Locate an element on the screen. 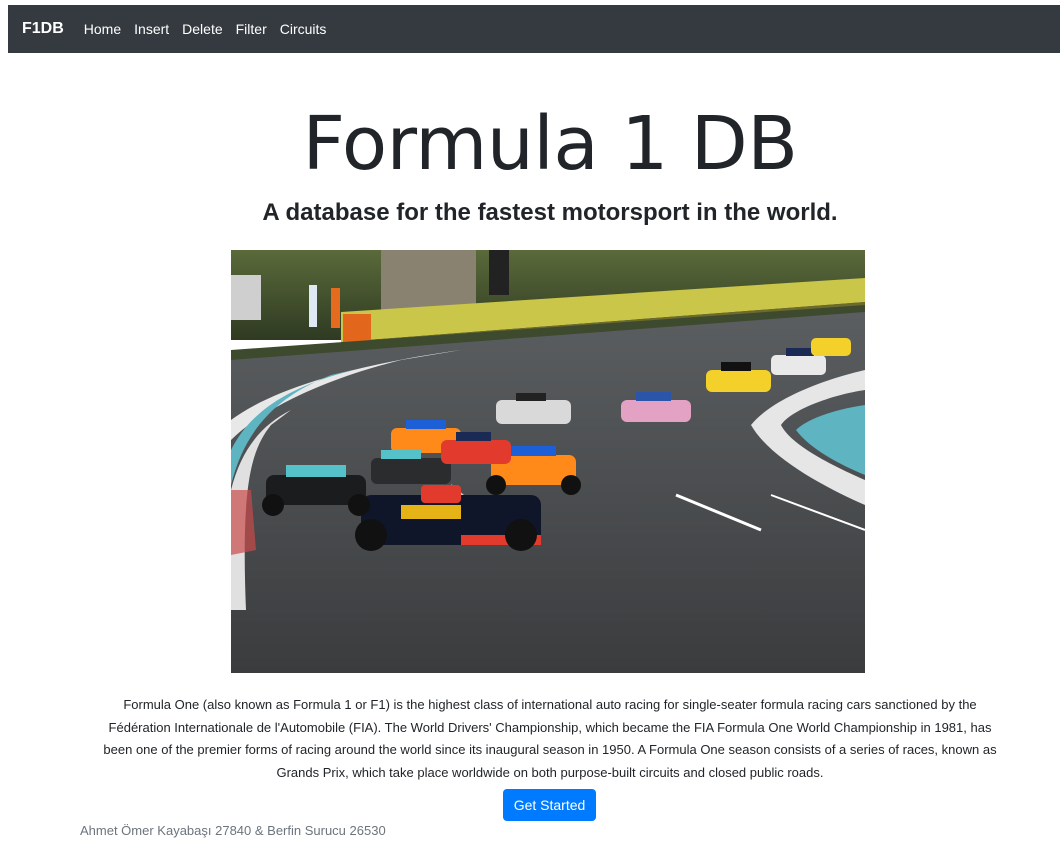 The height and width of the screenshot is (846, 1060). nav-link-filter: Filter is located at coordinates (251, 29).